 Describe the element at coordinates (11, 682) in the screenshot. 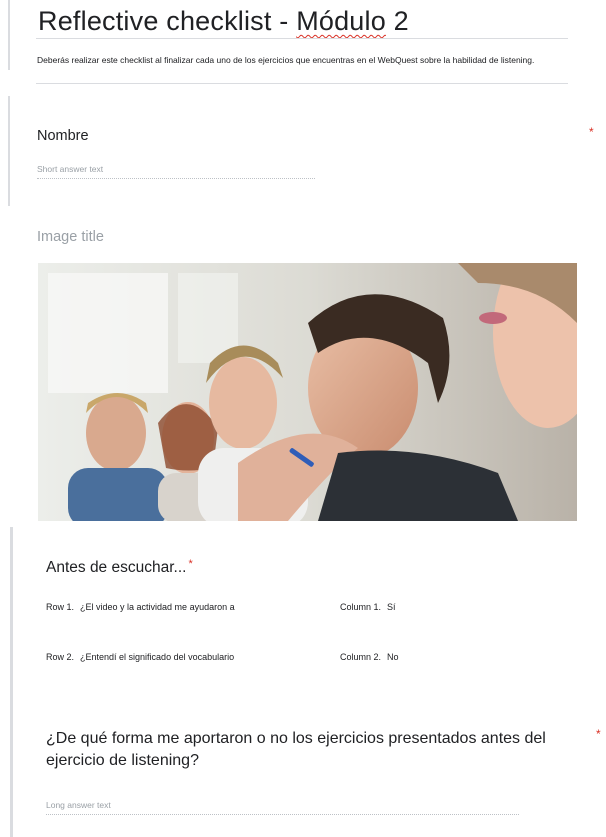

I see `grid-question-bar` at that location.